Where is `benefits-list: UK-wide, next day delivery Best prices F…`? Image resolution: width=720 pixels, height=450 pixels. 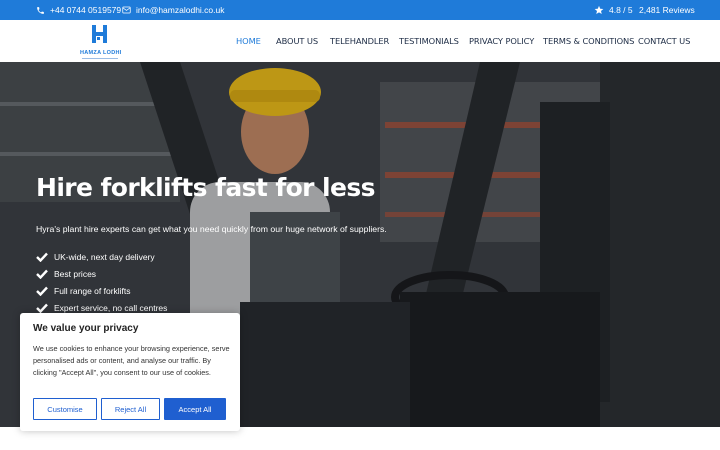
benefits-list: UK-wide, next day delivery Best prices F… is located at coordinates (101, 282).